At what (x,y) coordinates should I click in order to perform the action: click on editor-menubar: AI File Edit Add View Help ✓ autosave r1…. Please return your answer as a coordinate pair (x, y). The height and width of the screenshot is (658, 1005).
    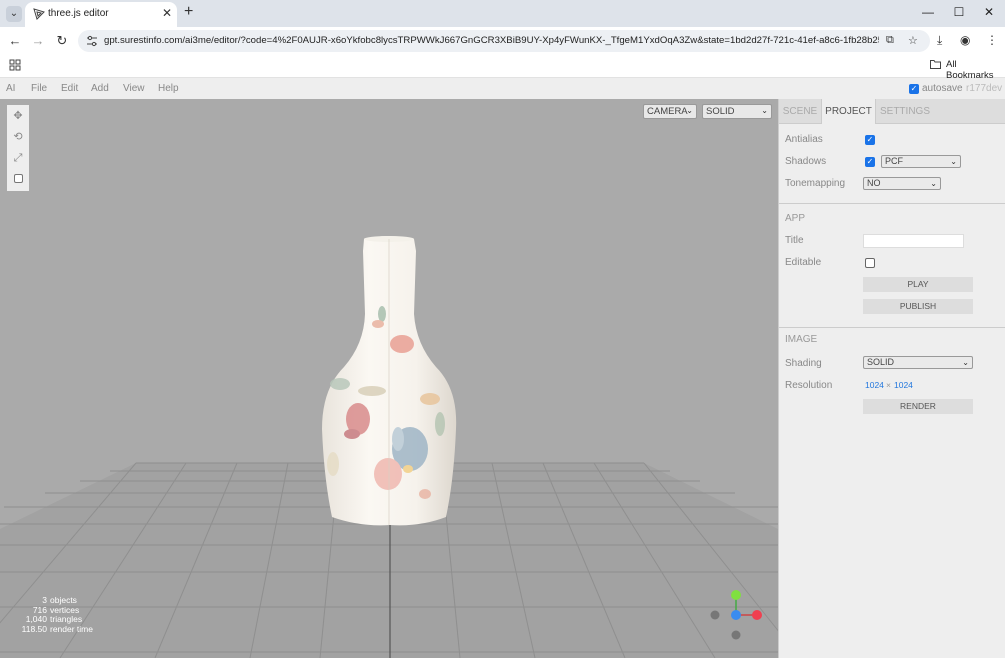
    Looking at the image, I should click on (502, 88).